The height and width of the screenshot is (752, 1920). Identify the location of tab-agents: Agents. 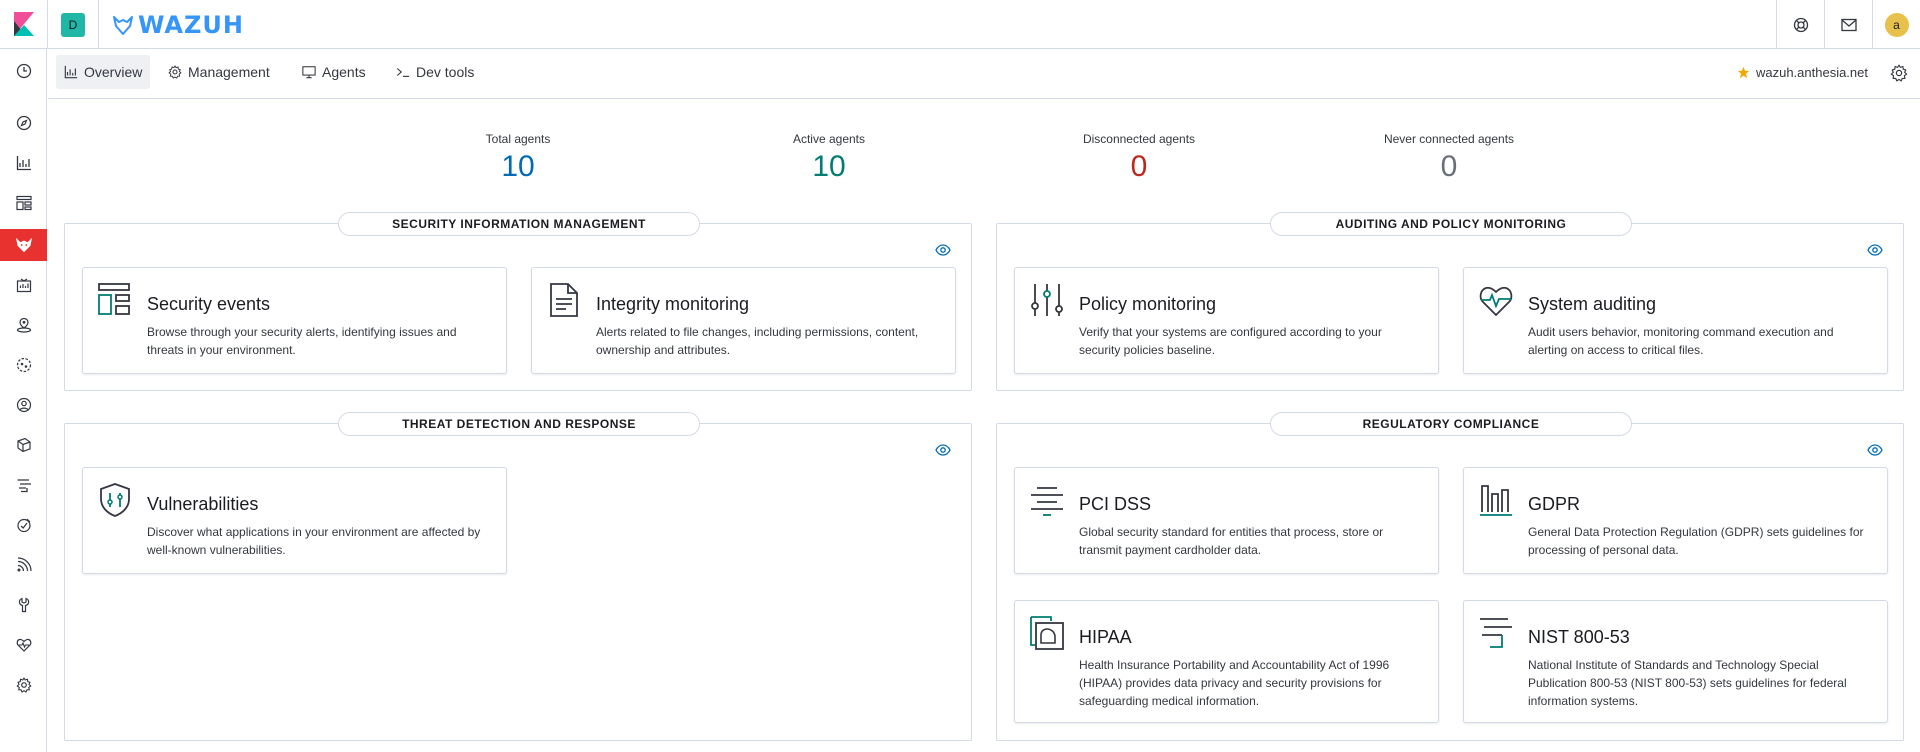
(334, 72).